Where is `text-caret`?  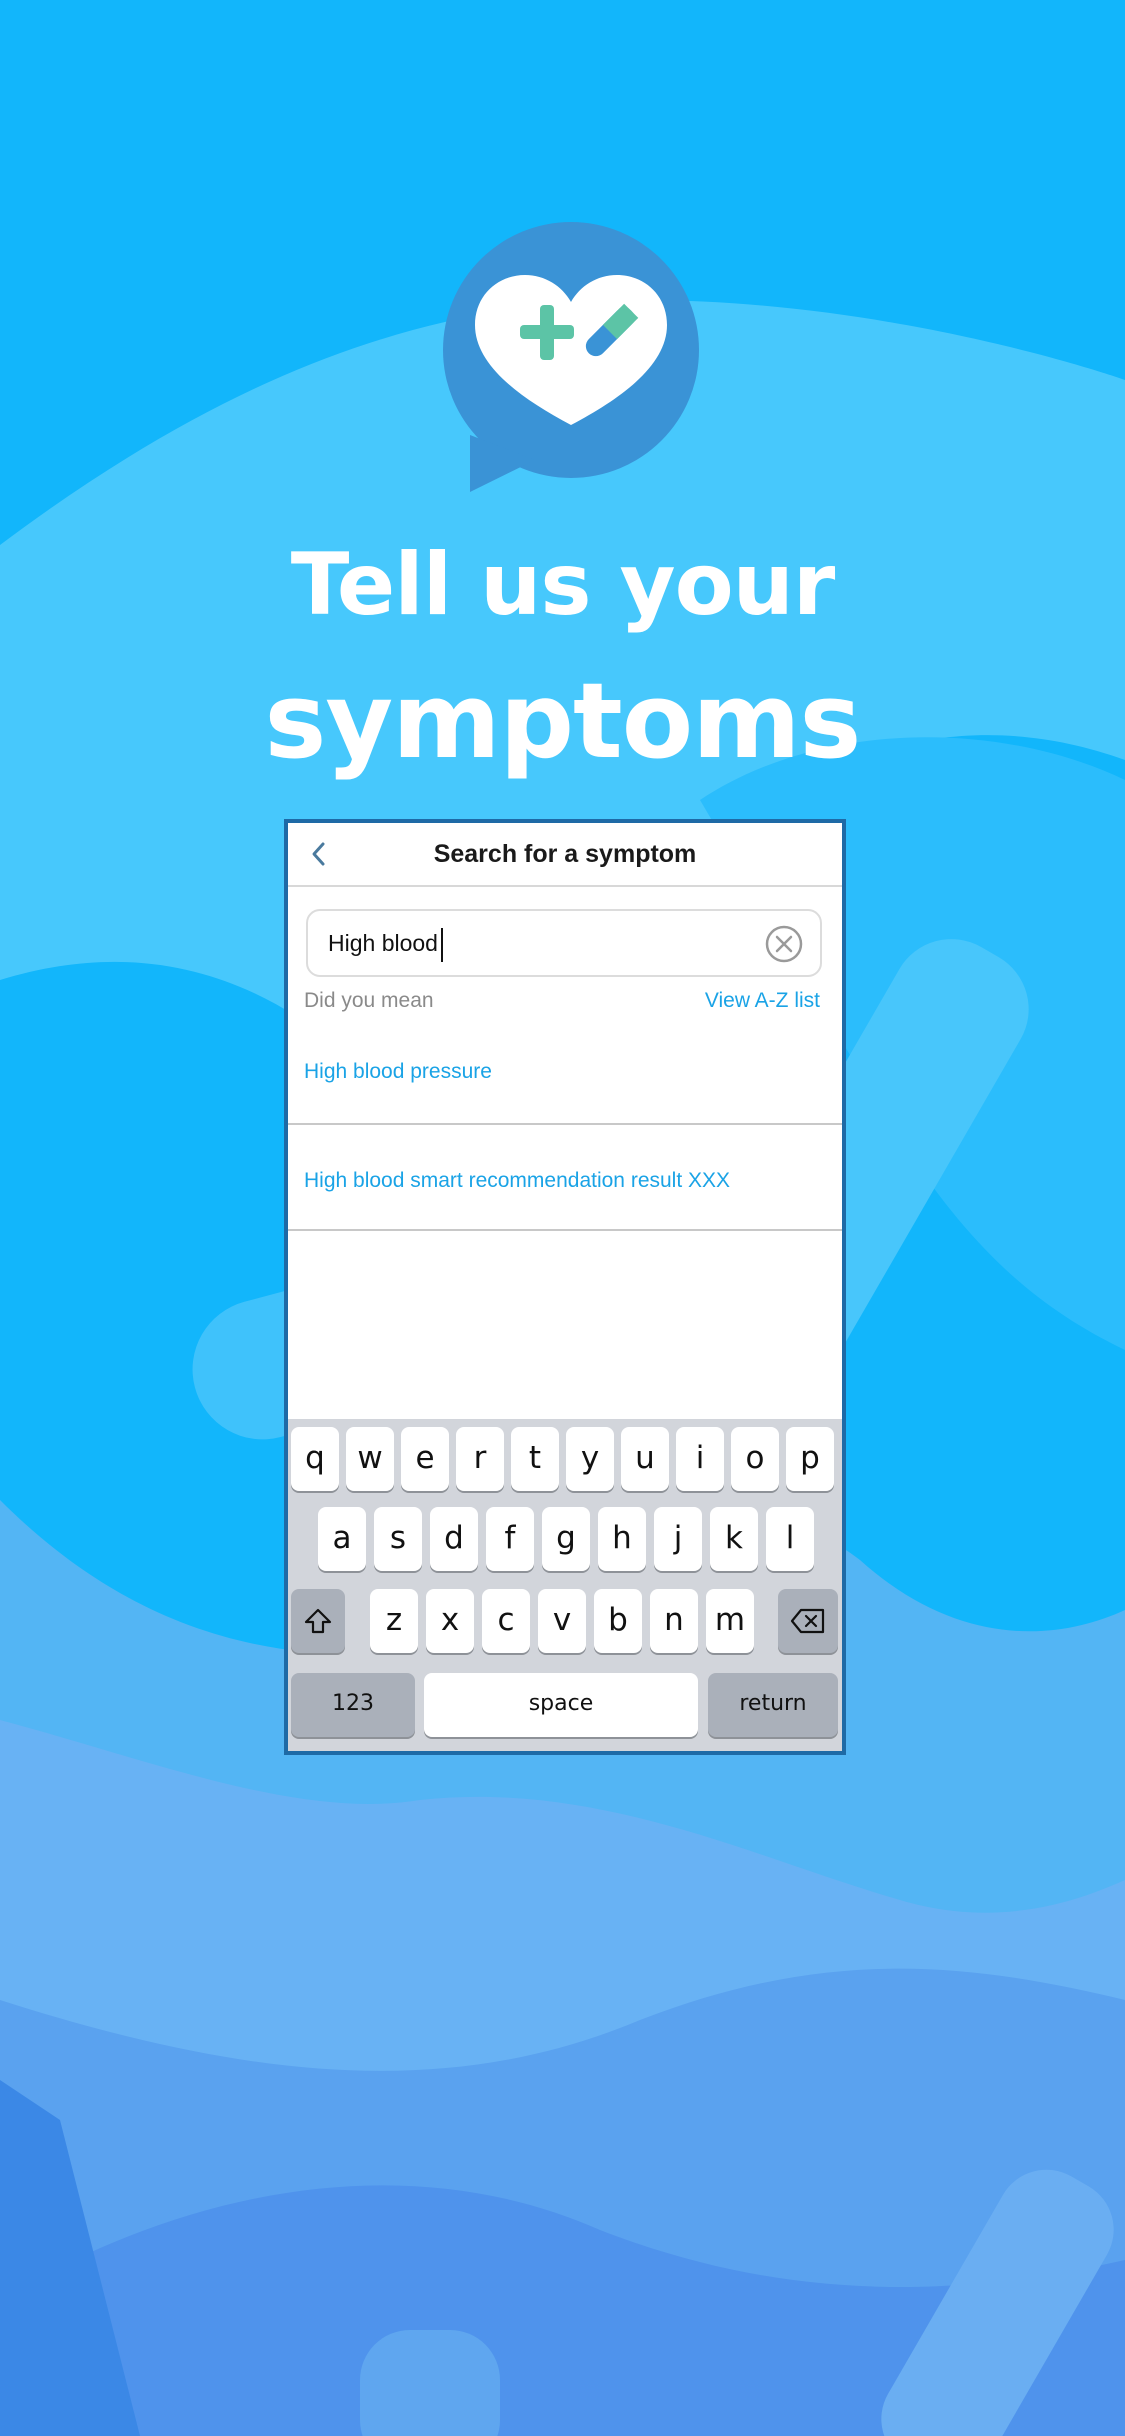 text-caret is located at coordinates (441, 944).